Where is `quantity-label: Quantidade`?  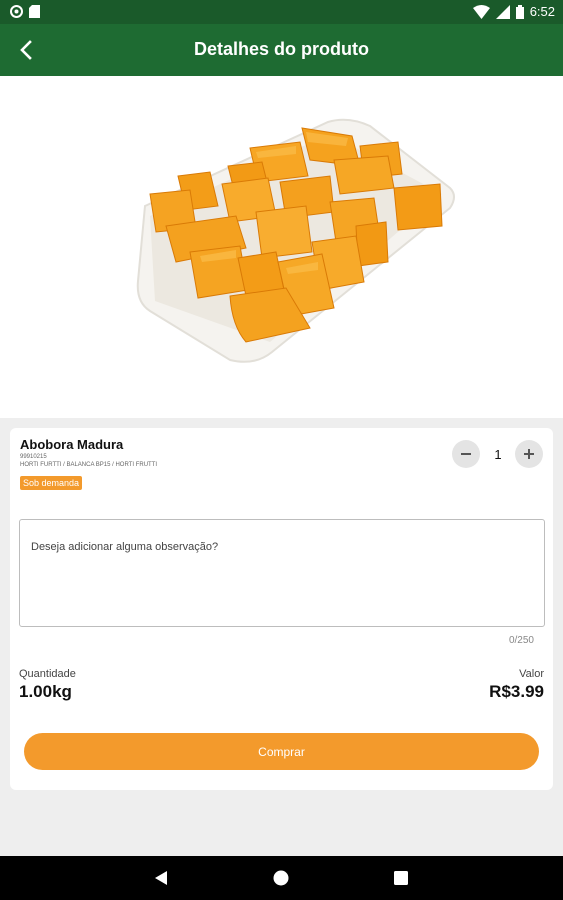
quantity-label: Quantidade is located at coordinates (47, 674).